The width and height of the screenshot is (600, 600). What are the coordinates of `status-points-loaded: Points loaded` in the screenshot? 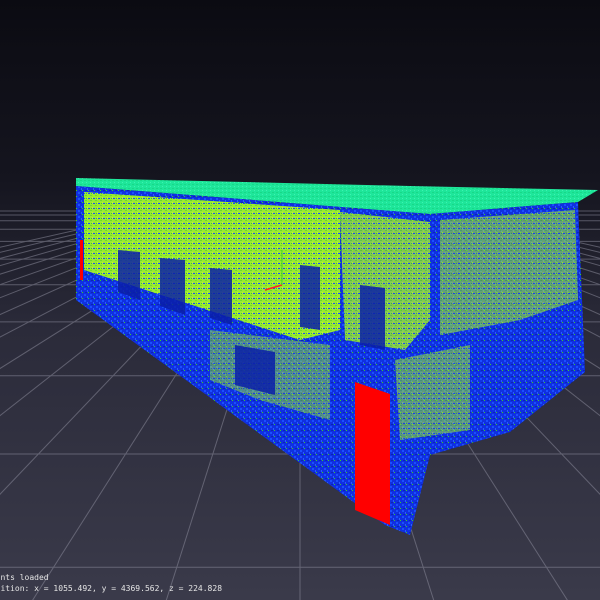 It's located at (24, 577).